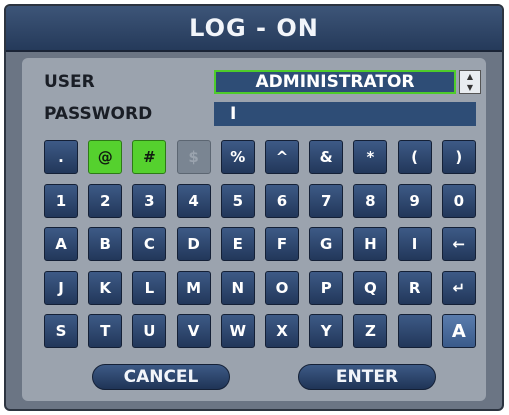  What do you see at coordinates (470, 76) in the screenshot?
I see `spinner-up-icon: ▲` at bounding box center [470, 76].